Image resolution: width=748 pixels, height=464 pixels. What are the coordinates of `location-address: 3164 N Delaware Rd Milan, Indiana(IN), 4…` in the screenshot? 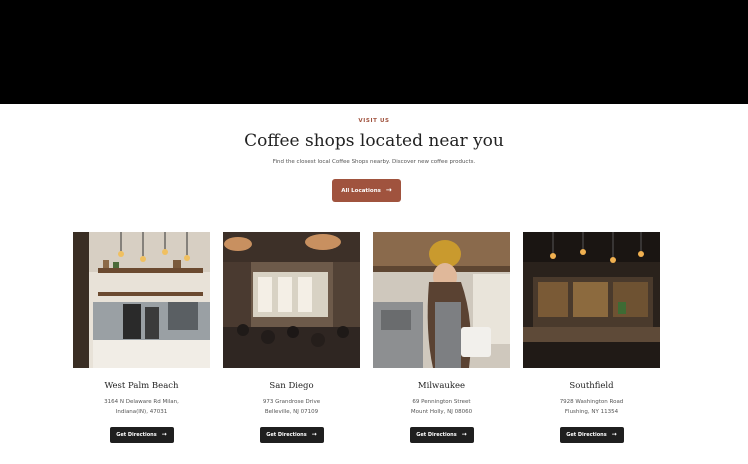 It's located at (141, 407).